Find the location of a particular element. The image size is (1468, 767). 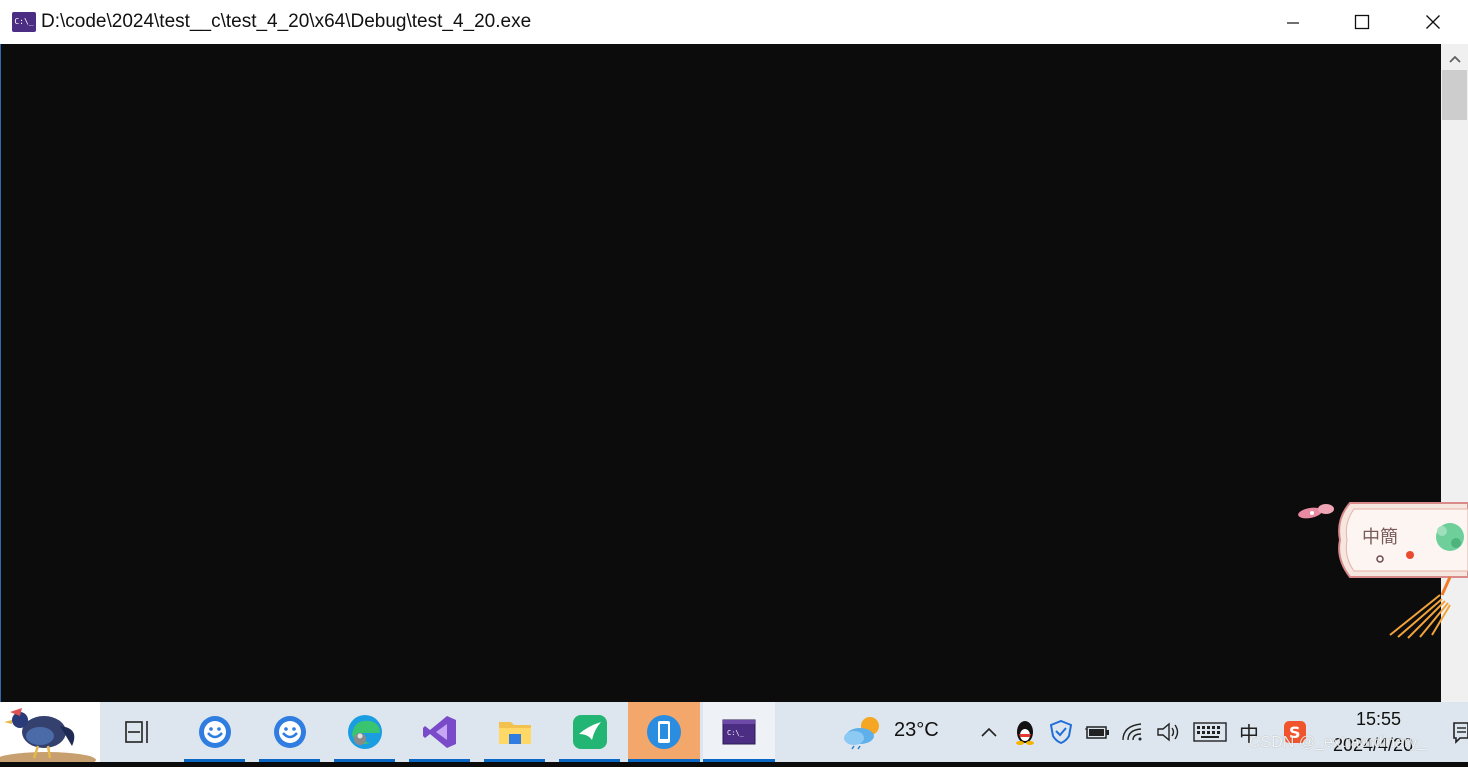

decorative-flower-icon: 中簡 is located at coordinates (1383, 570).